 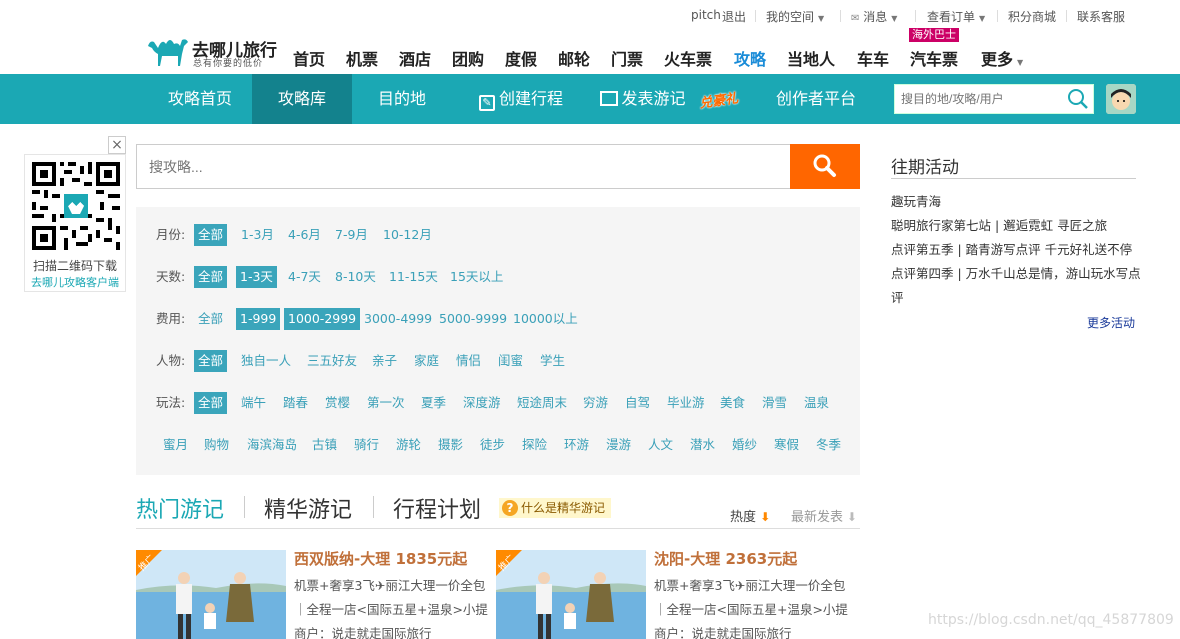 What do you see at coordinates (637, 403) in the screenshot?
I see `filter-option: 自驾` at bounding box center [637, 403].